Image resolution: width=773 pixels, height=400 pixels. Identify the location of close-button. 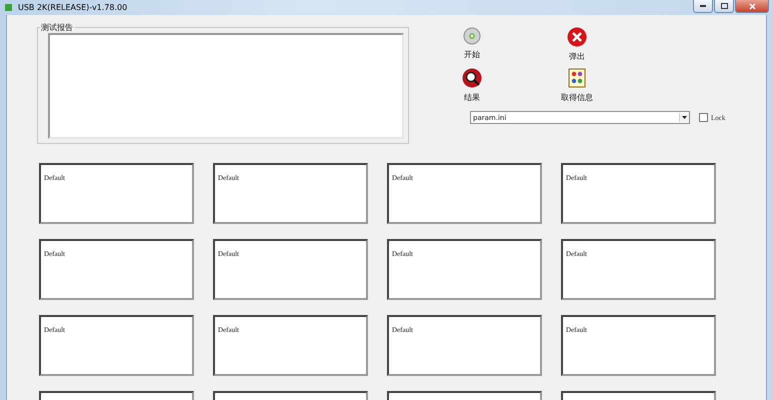
(752, 6).